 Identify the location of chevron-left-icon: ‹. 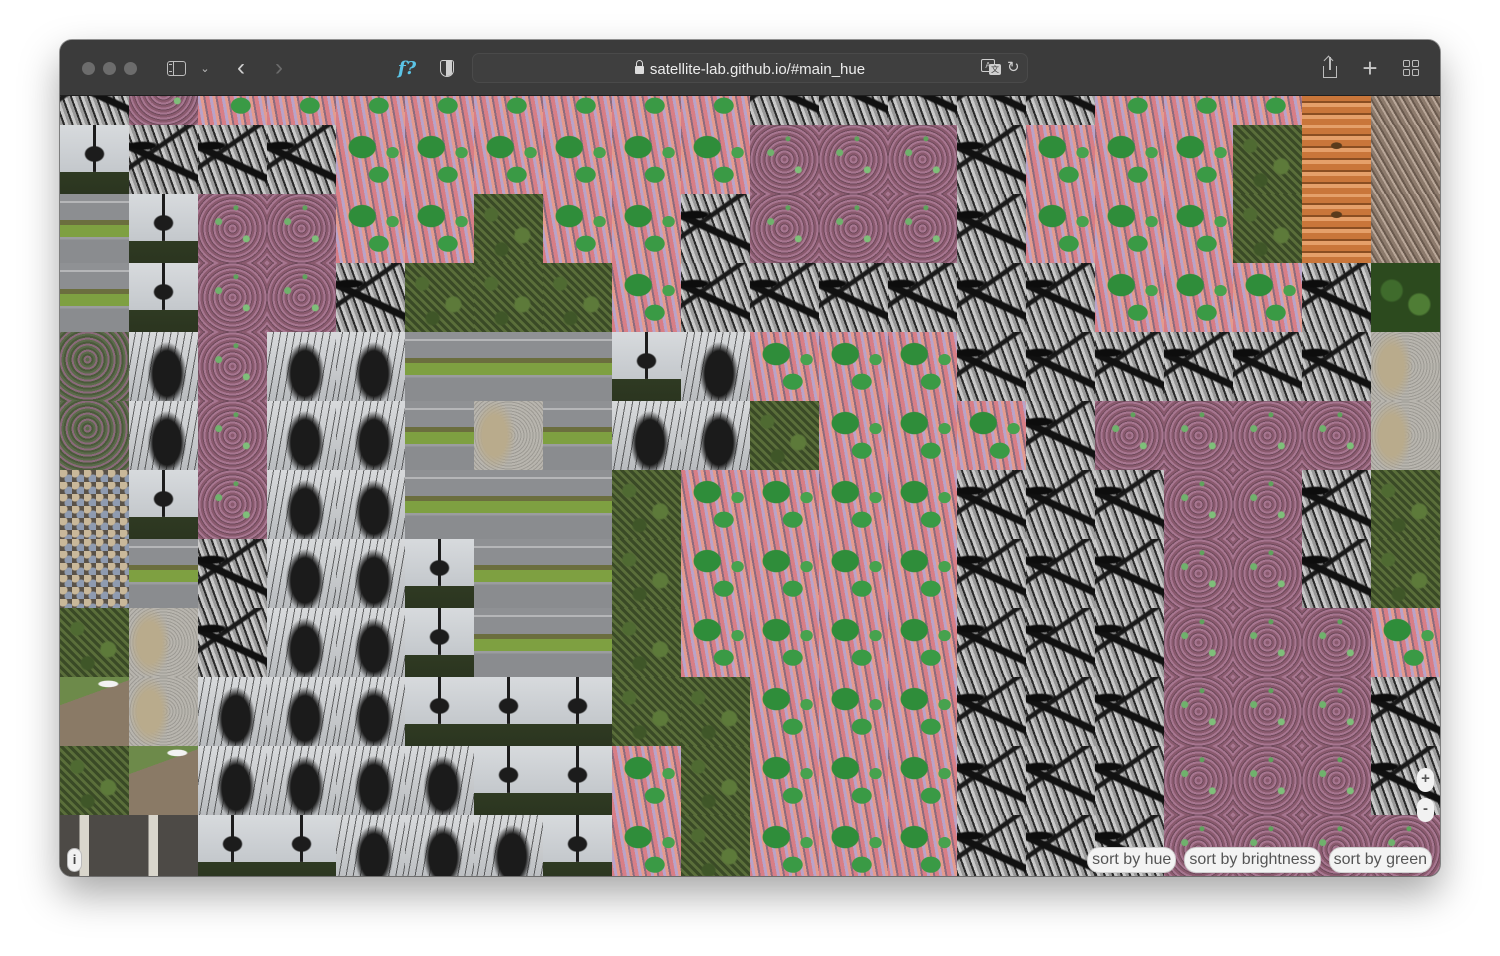
(241, 67).